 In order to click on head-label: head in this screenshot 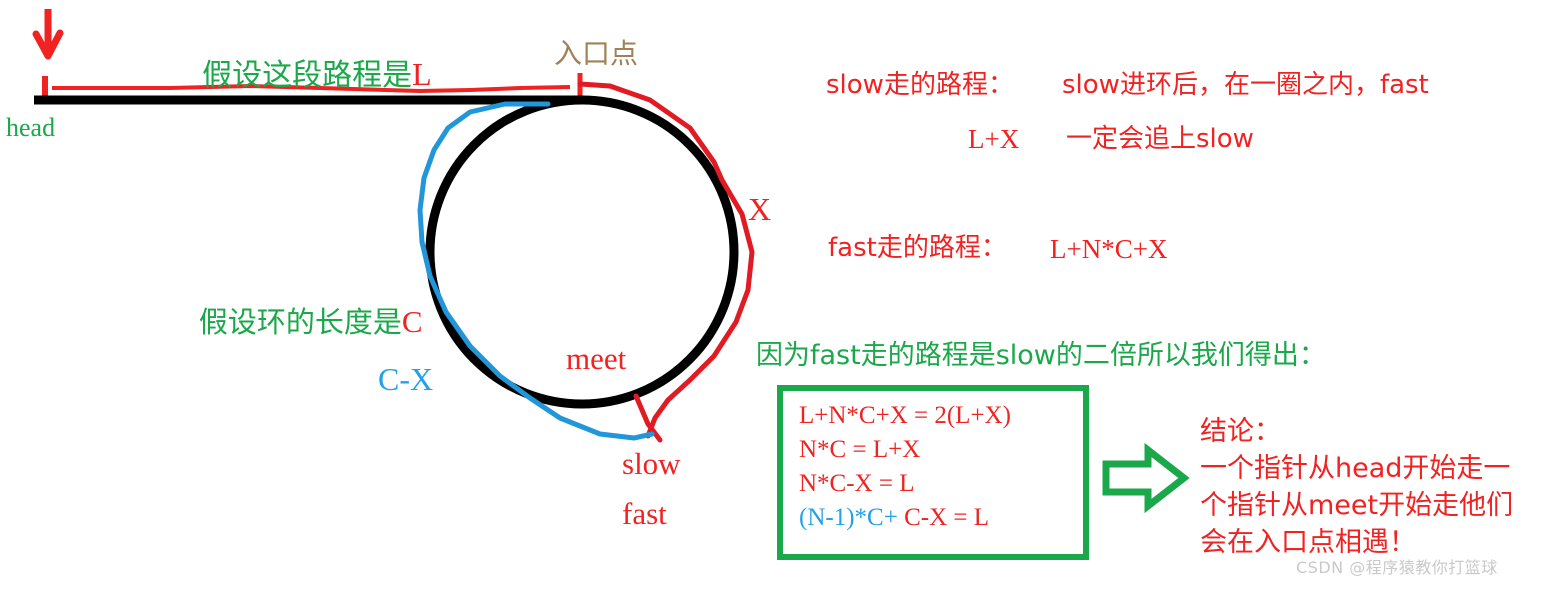, I will do `click(31, 127)`.